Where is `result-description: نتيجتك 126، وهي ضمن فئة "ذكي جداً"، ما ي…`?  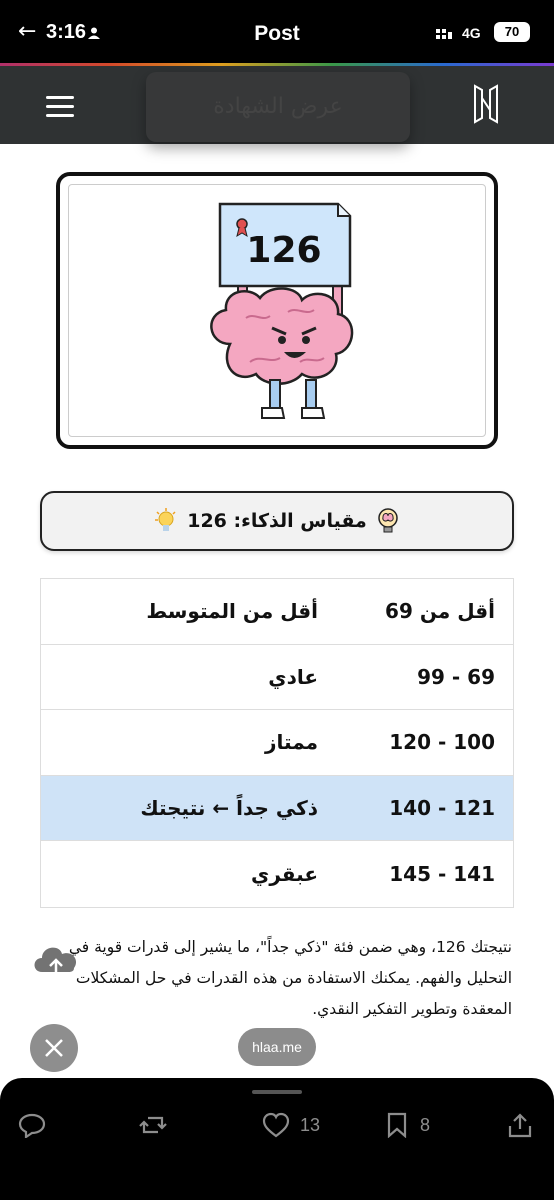
result-description: نتيجتك 126، وهي ضمن فئة "ذكي جداً"، ما ي… is located at coordinates (290, 978).